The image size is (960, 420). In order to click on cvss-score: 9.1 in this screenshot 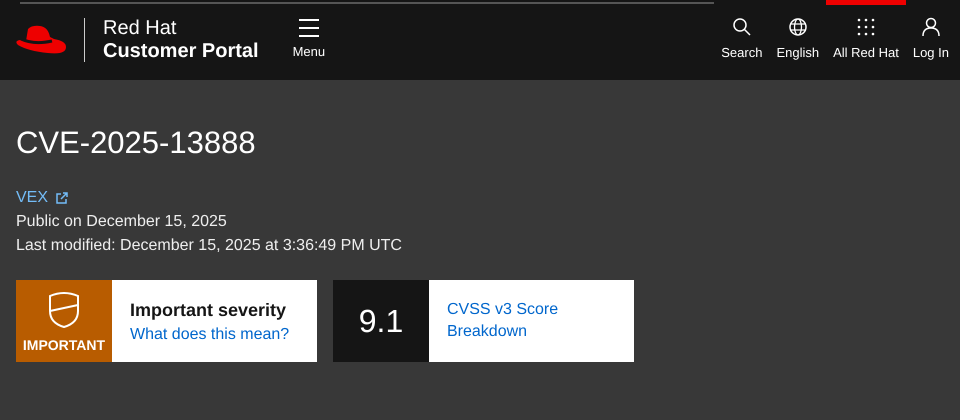, I will do `click(381, 321)`.